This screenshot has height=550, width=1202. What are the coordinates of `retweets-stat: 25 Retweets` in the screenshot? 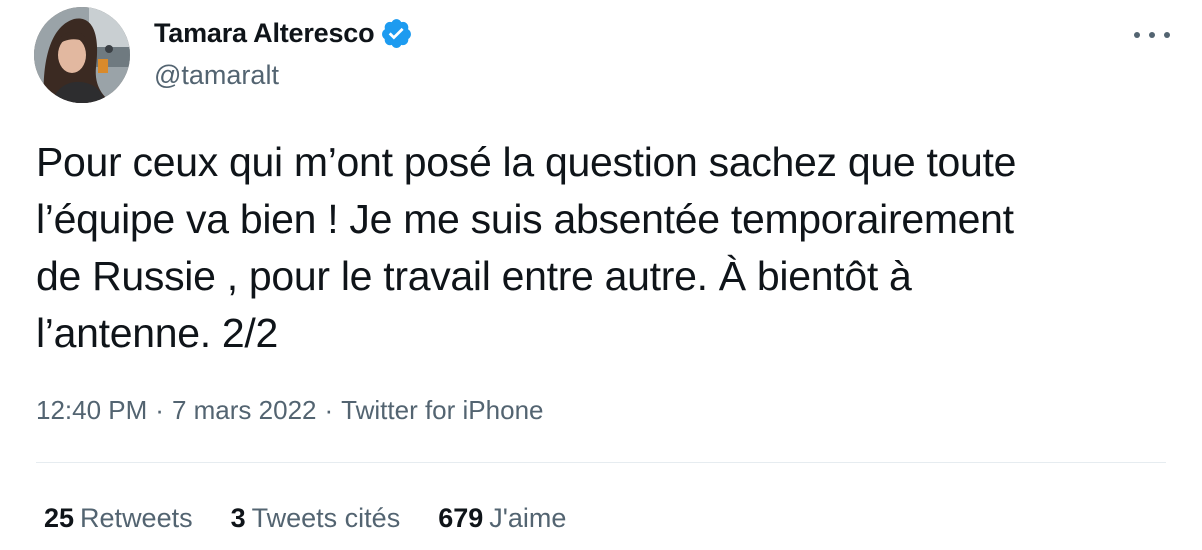 It's located at (118, 518).